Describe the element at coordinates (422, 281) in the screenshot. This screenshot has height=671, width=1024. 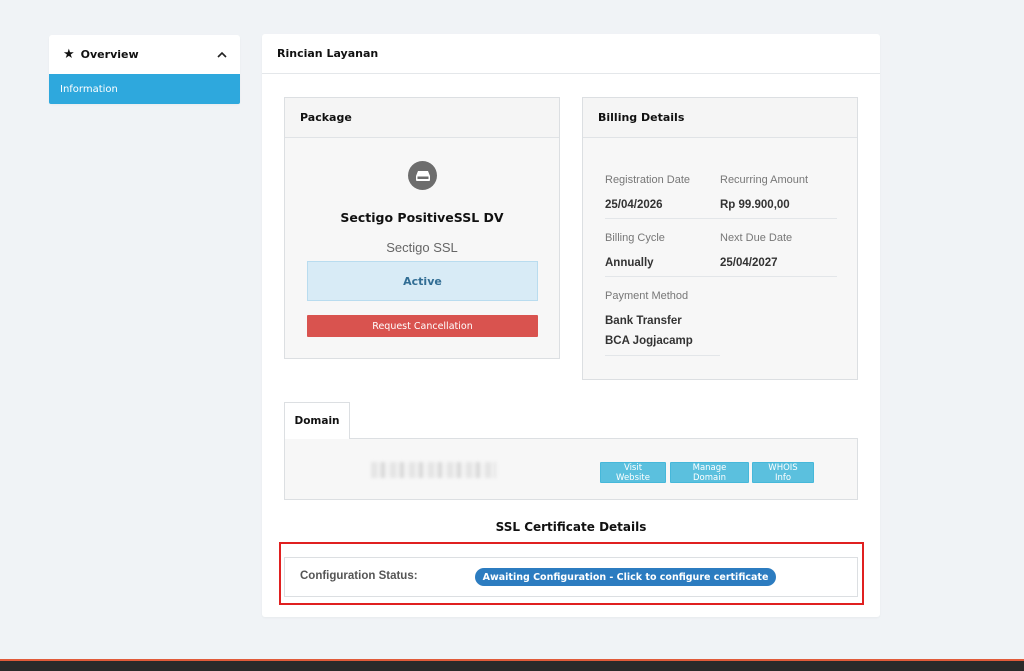
I see `status-badge: Active` at that location.